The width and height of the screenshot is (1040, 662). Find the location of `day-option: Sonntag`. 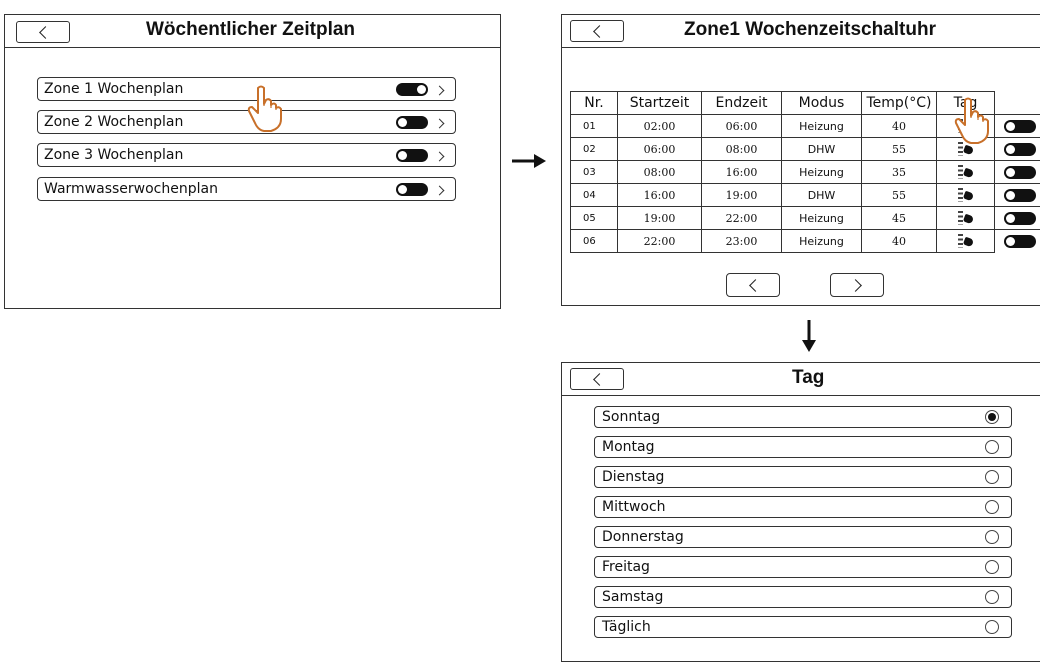

day-option: Sonntag is located at coordinates (803, 417).